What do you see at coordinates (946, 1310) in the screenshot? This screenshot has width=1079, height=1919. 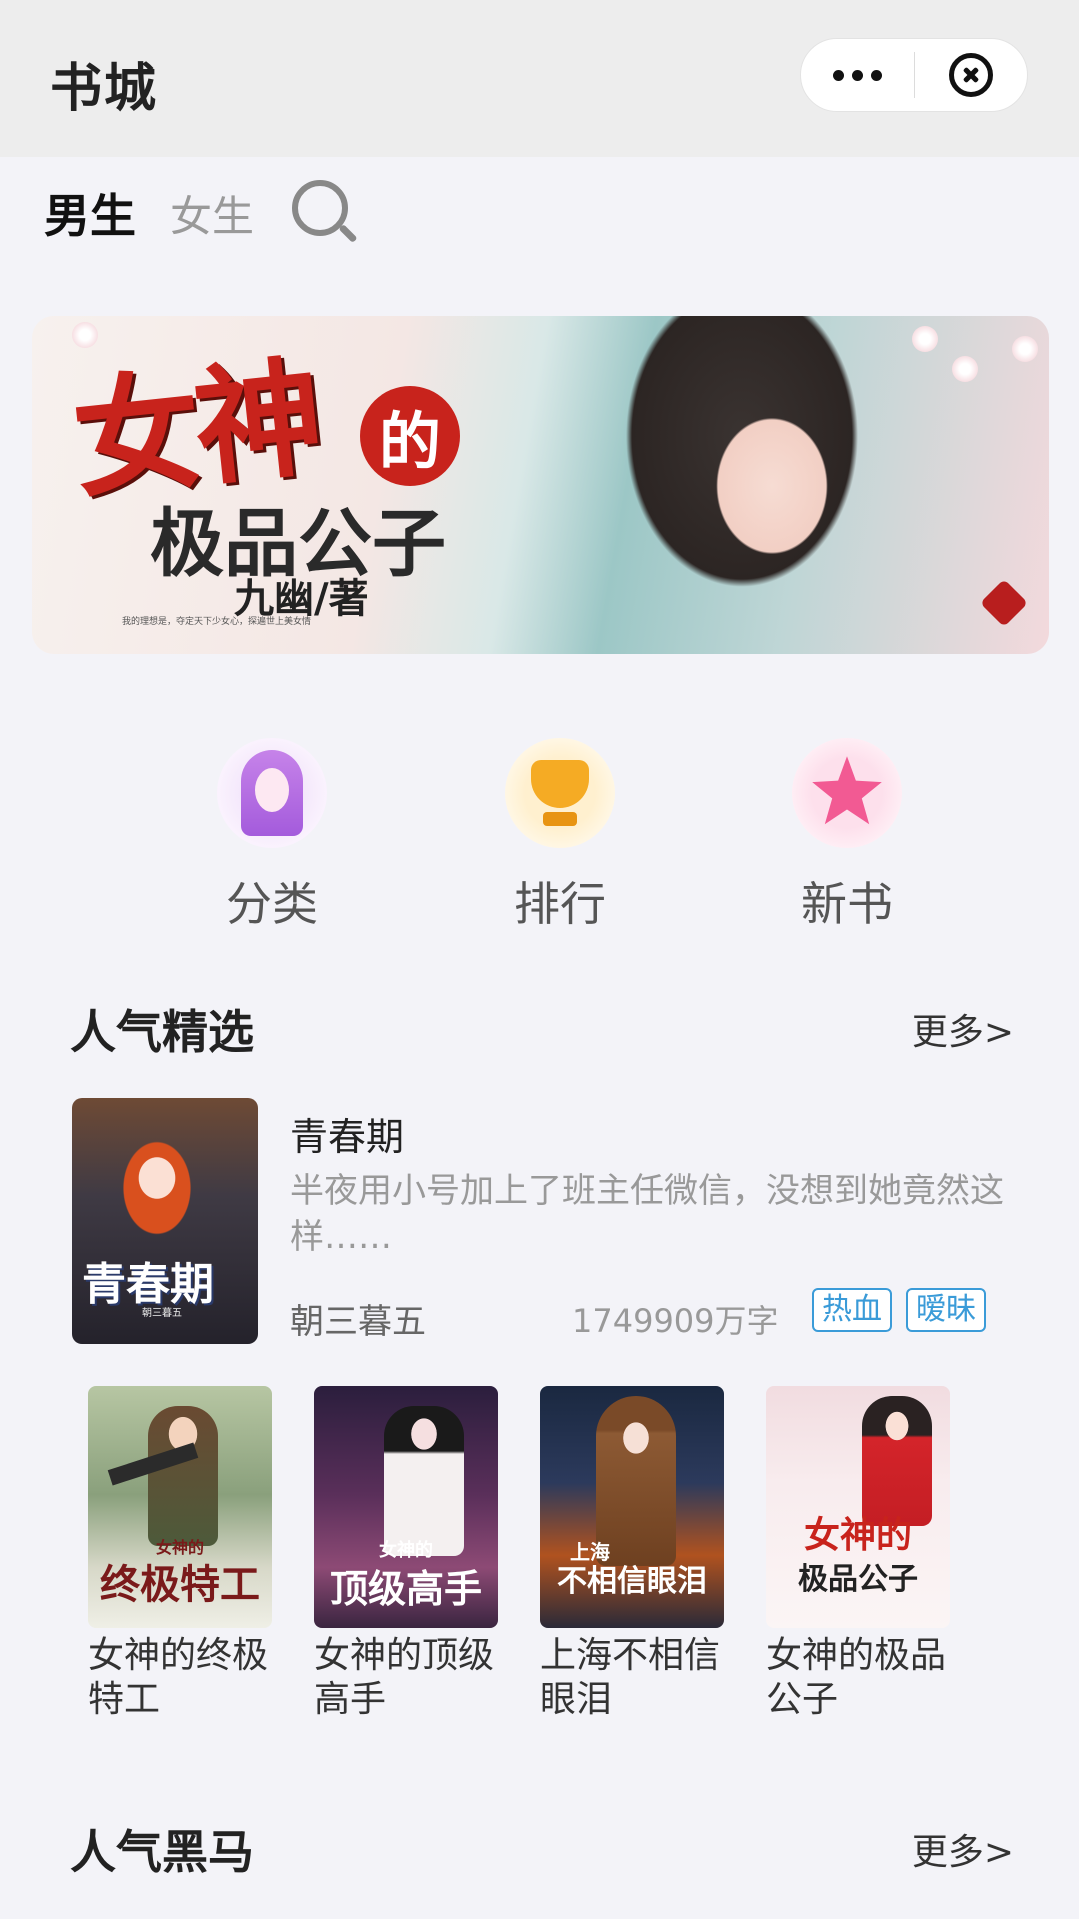 I see `tag-badge: 暧昧` at bounding box center [946, 1310].